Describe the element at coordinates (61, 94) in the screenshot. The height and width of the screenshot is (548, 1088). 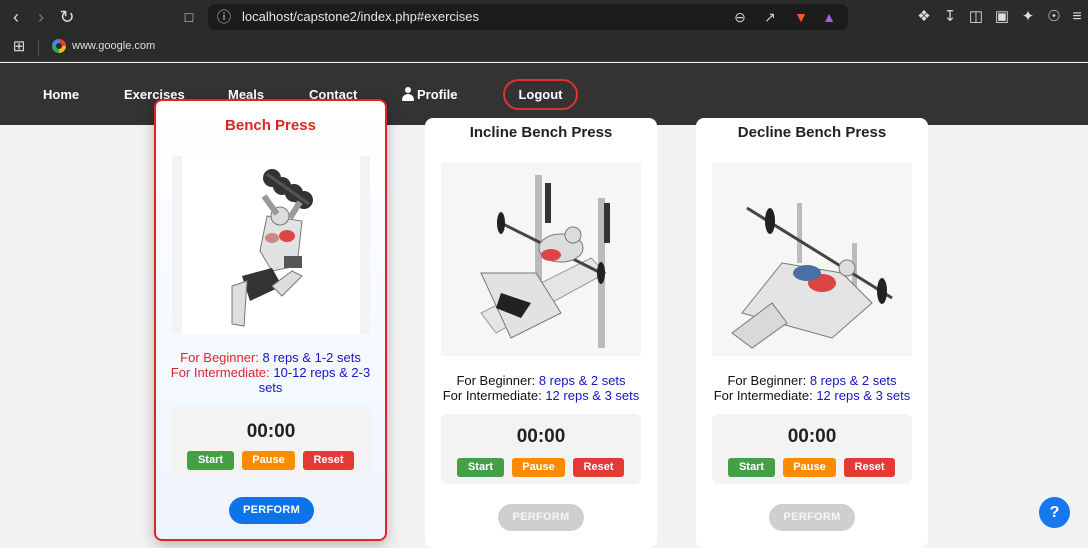
I see `nav-home: Home` at that location.